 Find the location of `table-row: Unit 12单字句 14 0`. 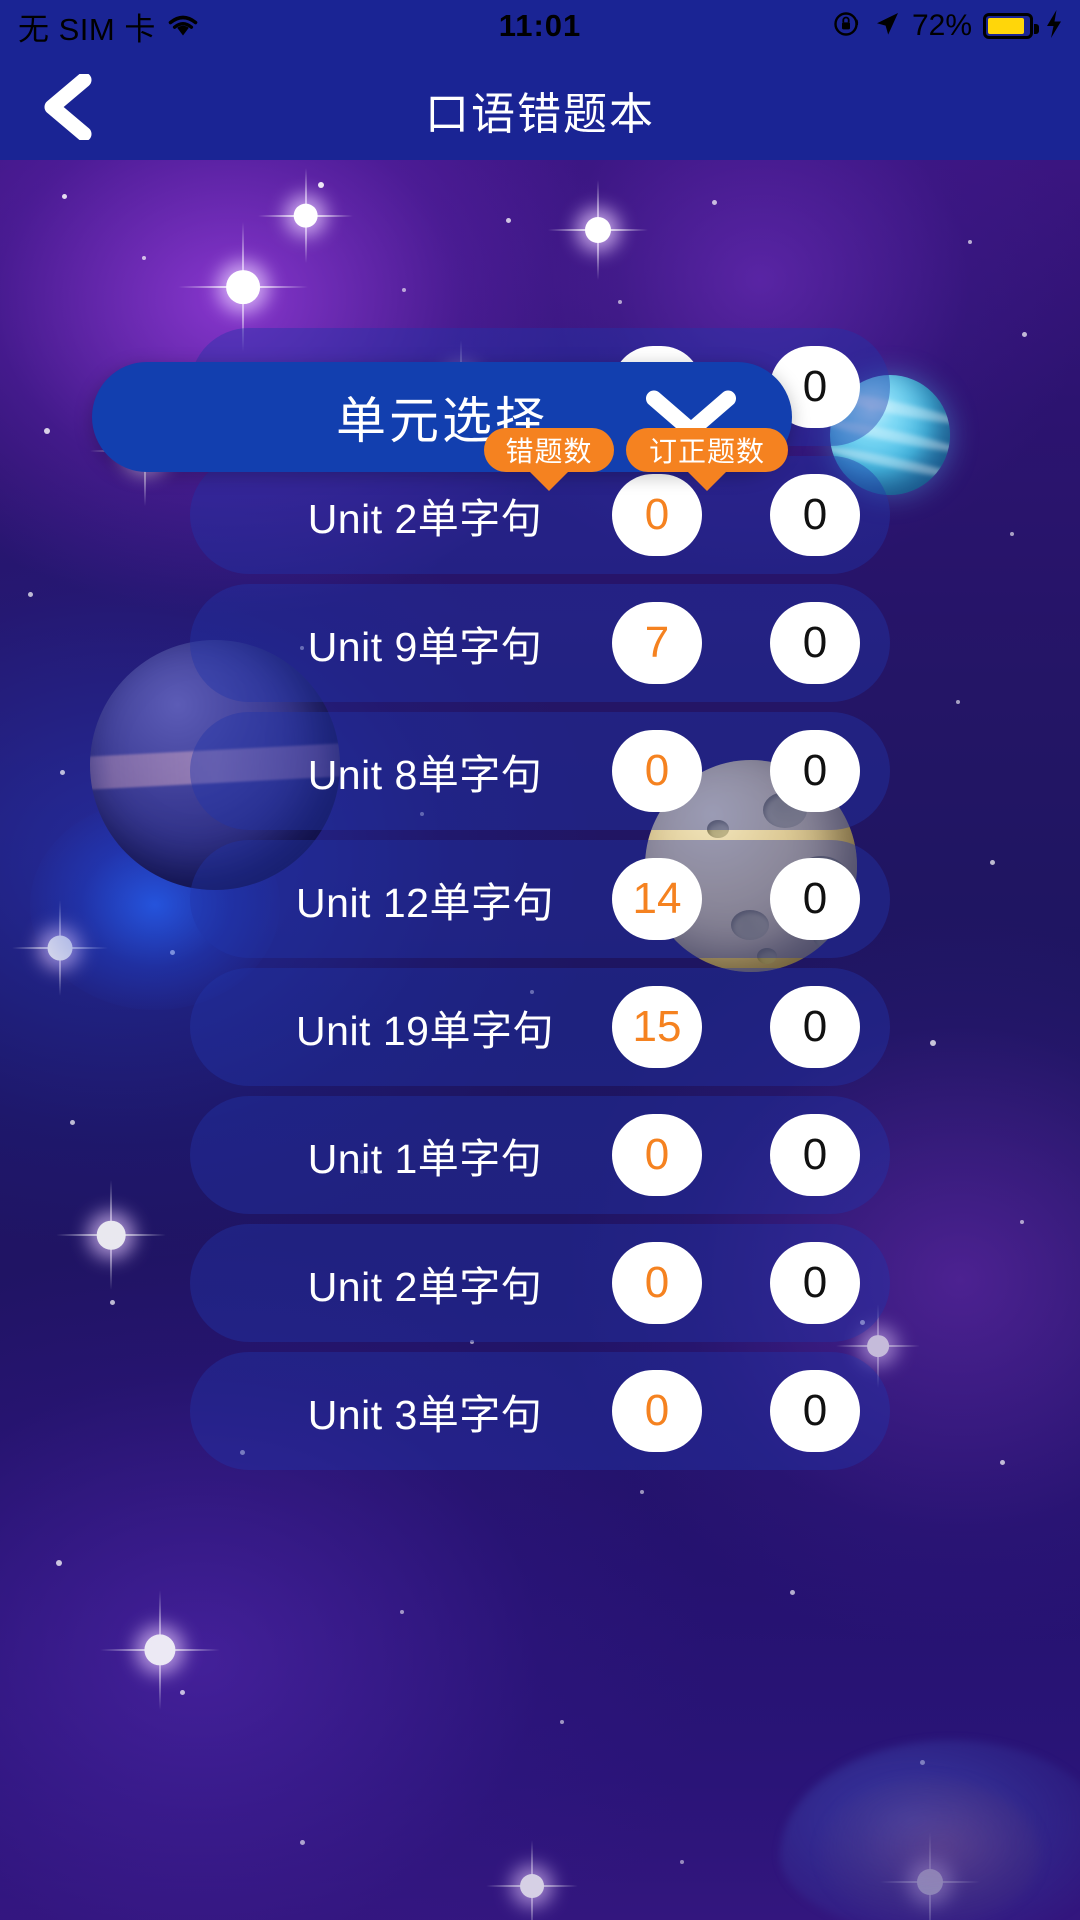

table-row: Unit 12单字句 14 0 is located at coordinates (540, 899).